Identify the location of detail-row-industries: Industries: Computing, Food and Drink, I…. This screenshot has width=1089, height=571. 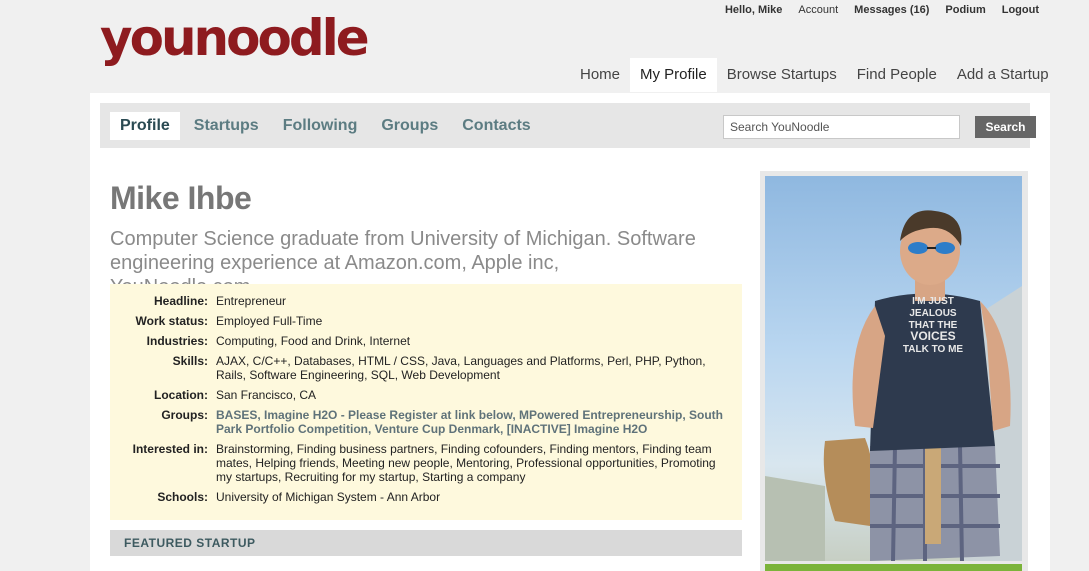
(426, 341).